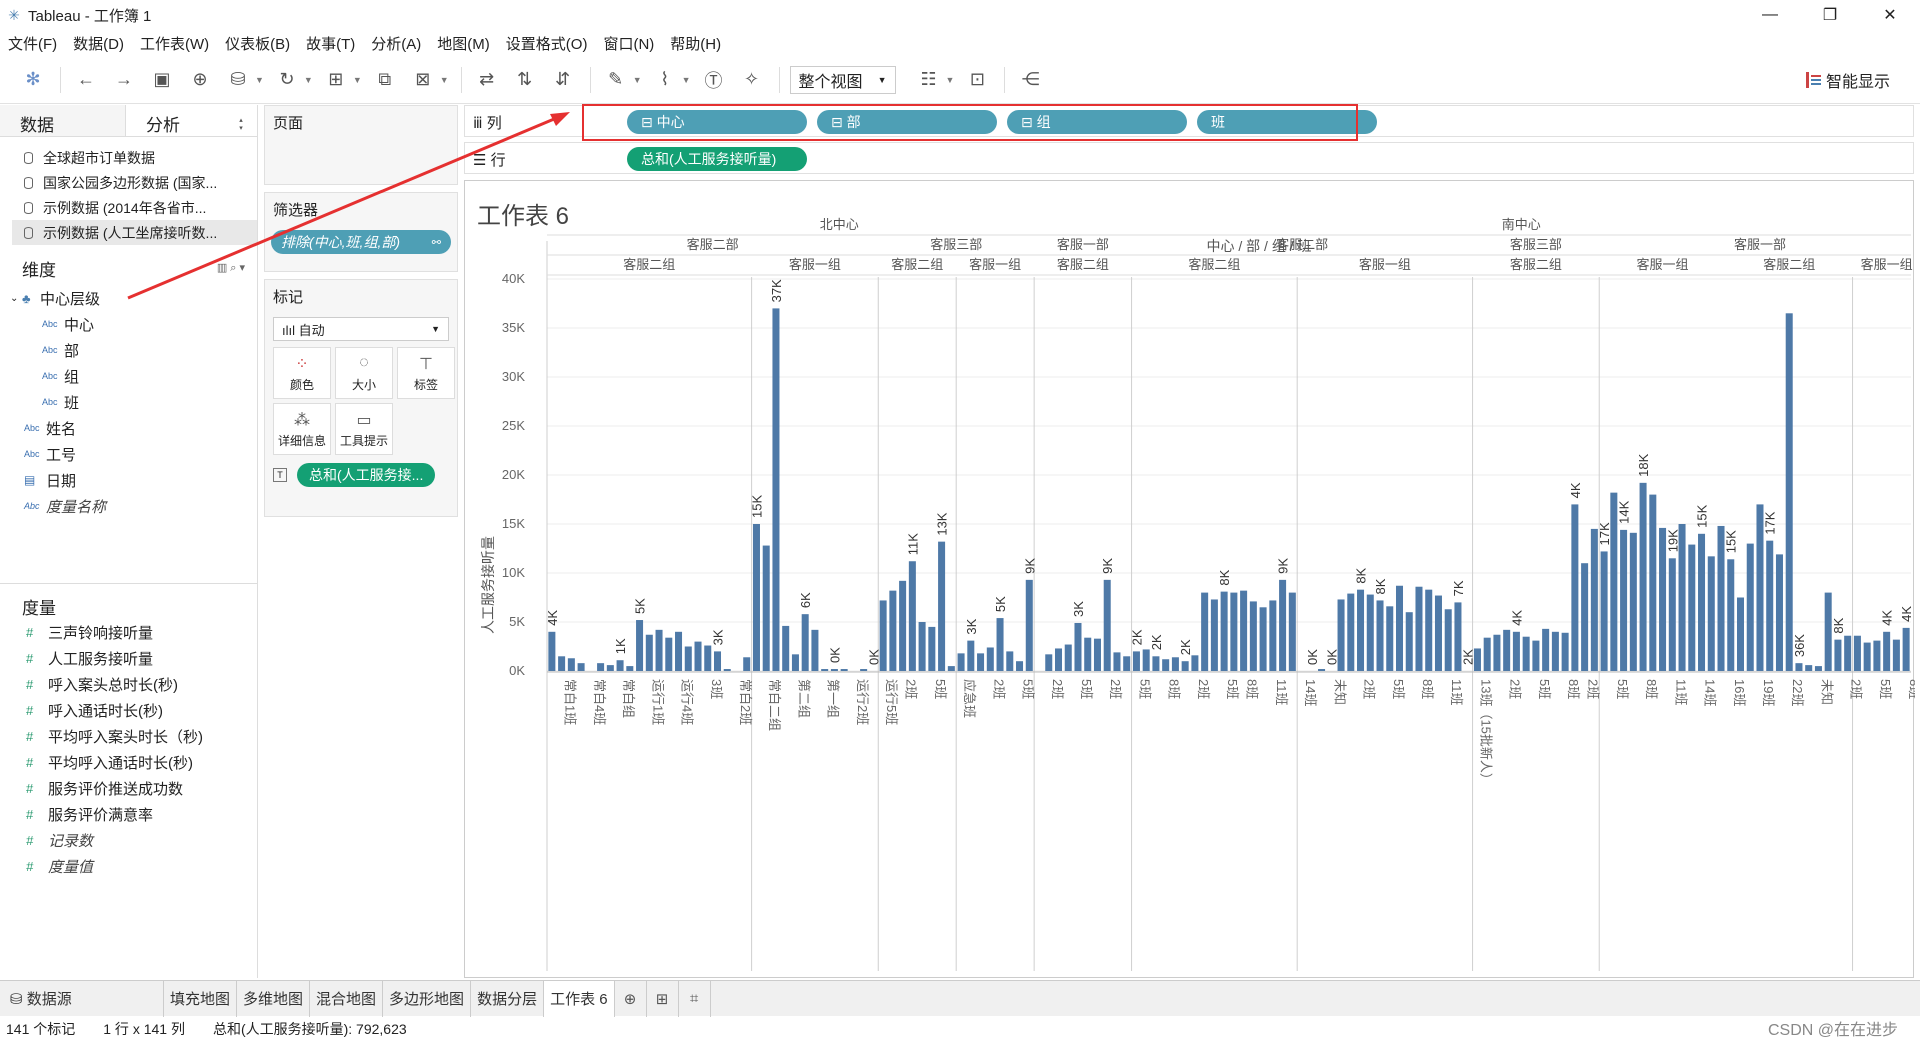 This screenshot has height=1042, width=1920. Describe the element at coordinates (1770, 15) in the screenshot. I see `minimize-button: —` at that location.